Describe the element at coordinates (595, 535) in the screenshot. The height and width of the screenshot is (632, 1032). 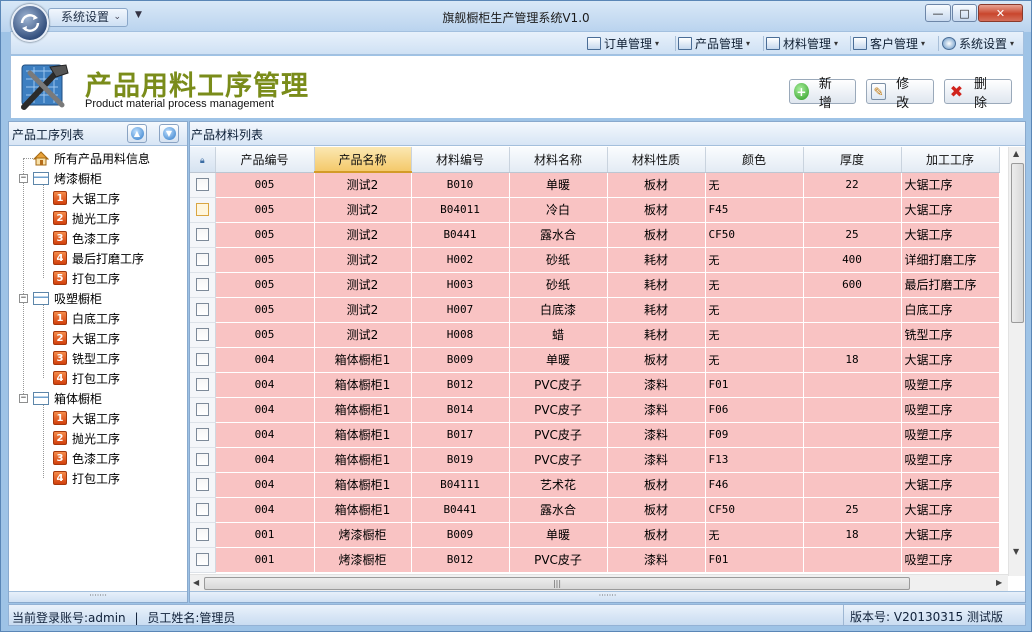
I see `table-row: 001 烤漆橱柜 B009 单暖 板材无 18 大锯工序` at that location.